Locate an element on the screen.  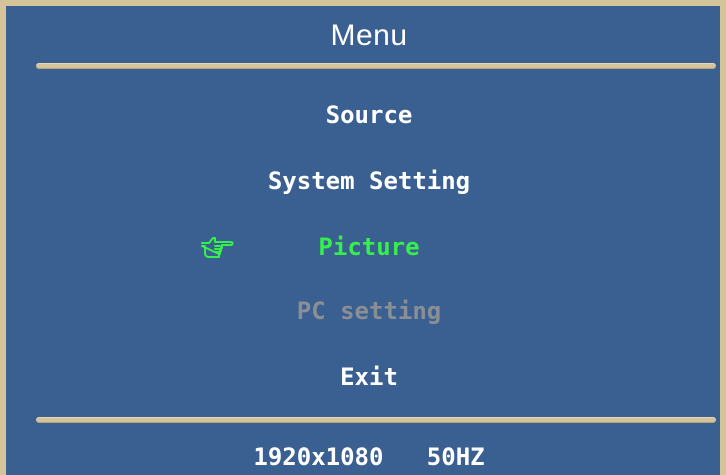
menu-item-picture: Picture is located at coordinates (366, 247).